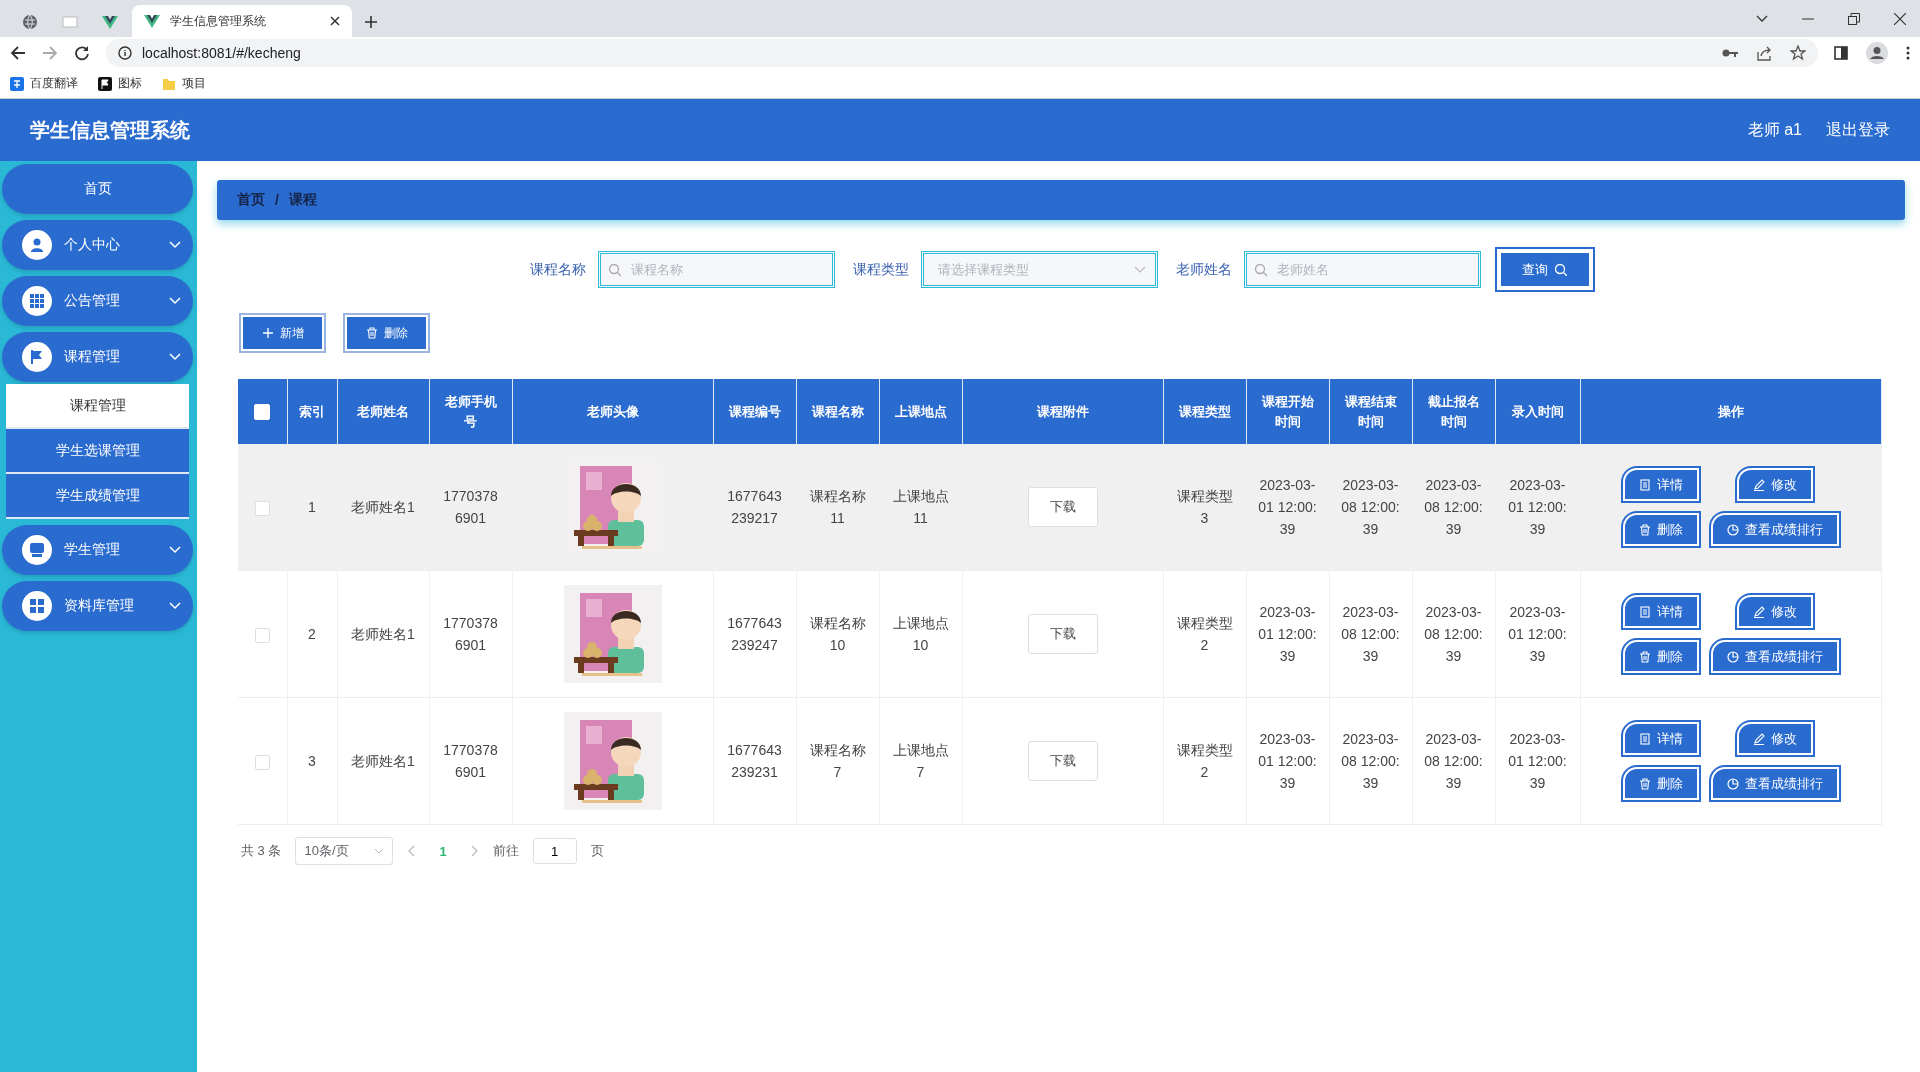 Image resolution: width=1920 pixels, height=1072 pixels. I want to click on table-cell-text: 1, so click(312, 507).